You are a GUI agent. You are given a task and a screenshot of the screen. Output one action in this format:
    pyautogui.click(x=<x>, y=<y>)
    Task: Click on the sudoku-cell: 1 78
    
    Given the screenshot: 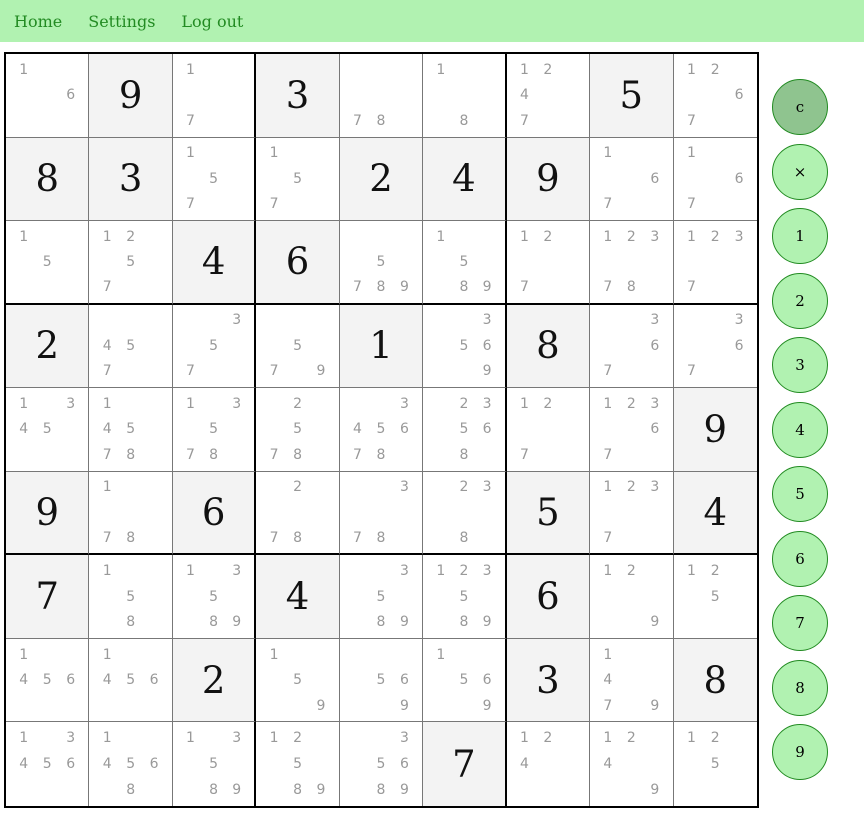 What is the action you would take?
    pyautogui.click(x=131, y=513)
    